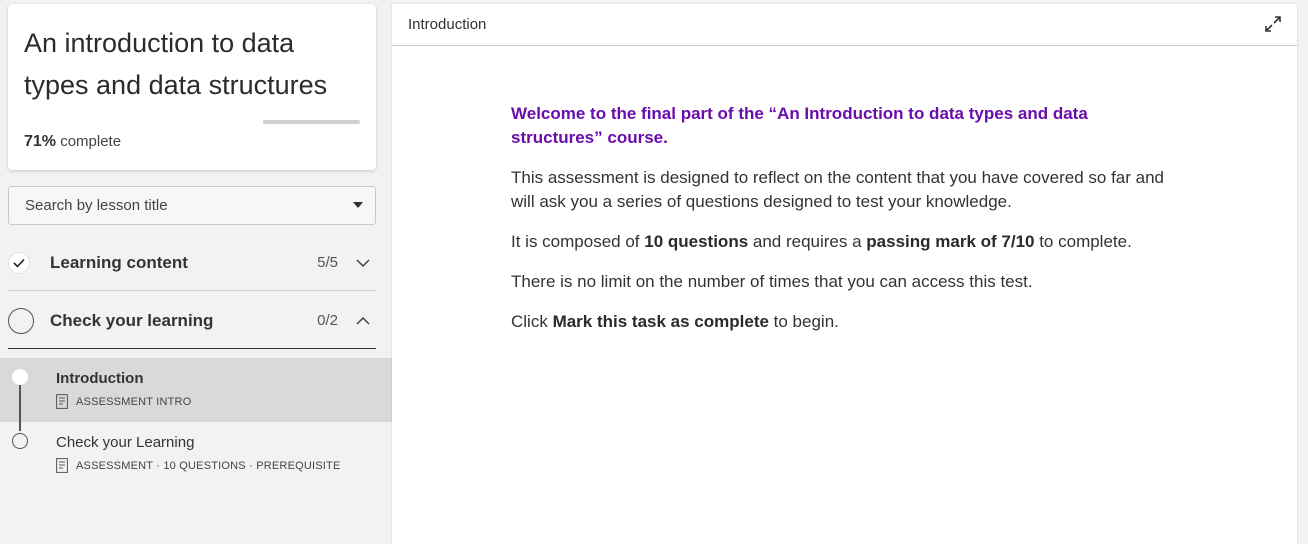  Describe the element at coordinates (363, 263) in the screenshot. I see `chevron-down-icon` at that location.